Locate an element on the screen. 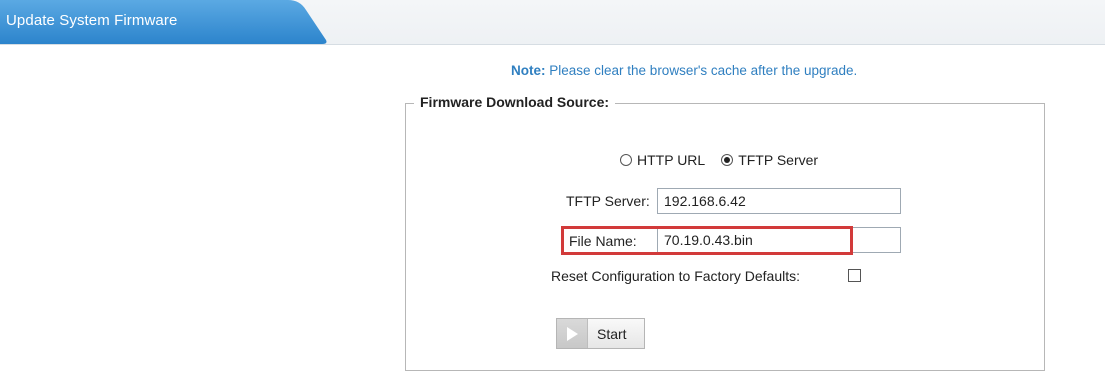  firmware-source-legend: Firmware Download Source: is located at coordinates (515, 102).